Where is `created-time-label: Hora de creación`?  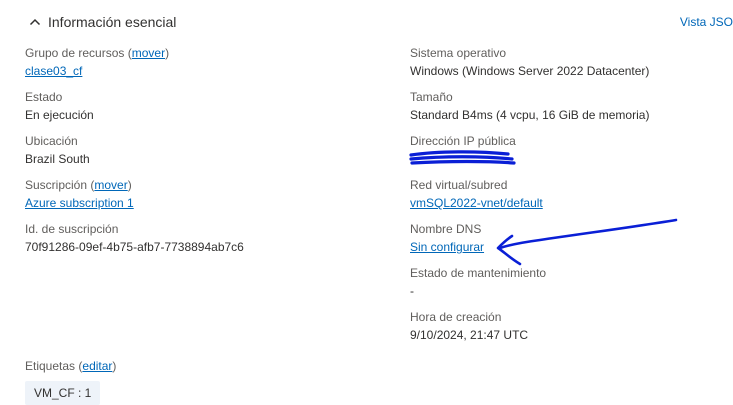 created-time-label: Hora de creación is located at coordinates (456, 317).